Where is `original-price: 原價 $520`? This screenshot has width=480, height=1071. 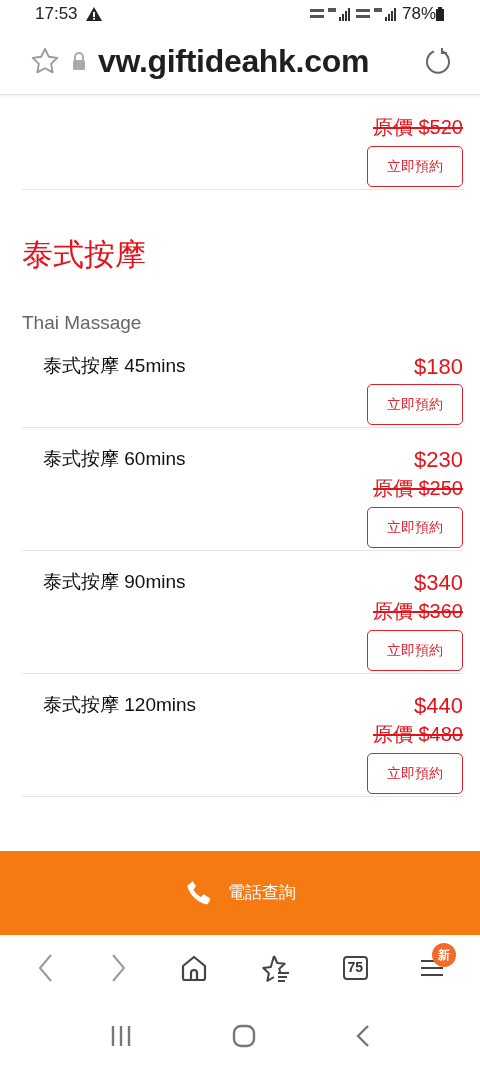
original-price: 原價 $520 is located at coordinates (417, 127).